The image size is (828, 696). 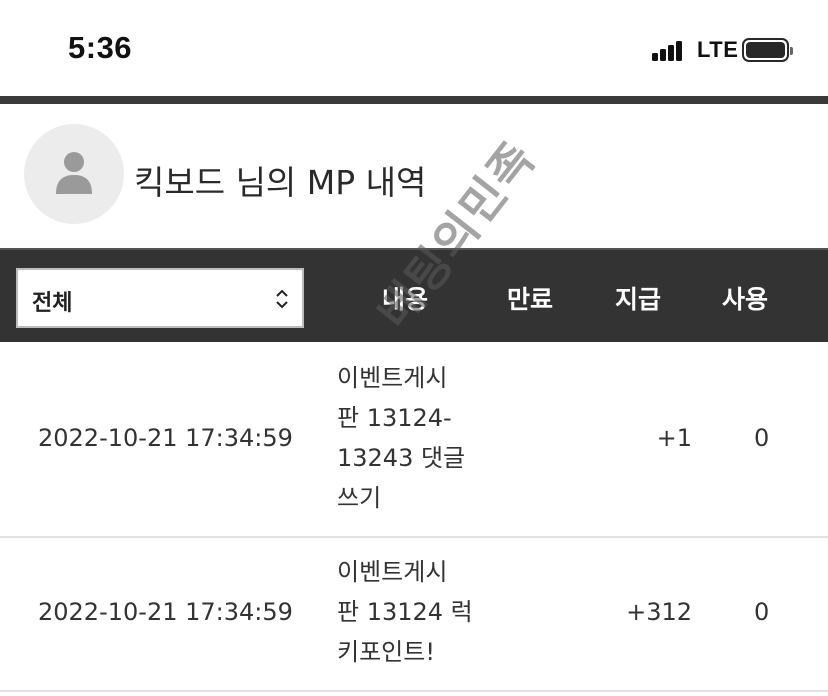 I want to click on column-header-expiry: 만료, so click(x=530, y=299).